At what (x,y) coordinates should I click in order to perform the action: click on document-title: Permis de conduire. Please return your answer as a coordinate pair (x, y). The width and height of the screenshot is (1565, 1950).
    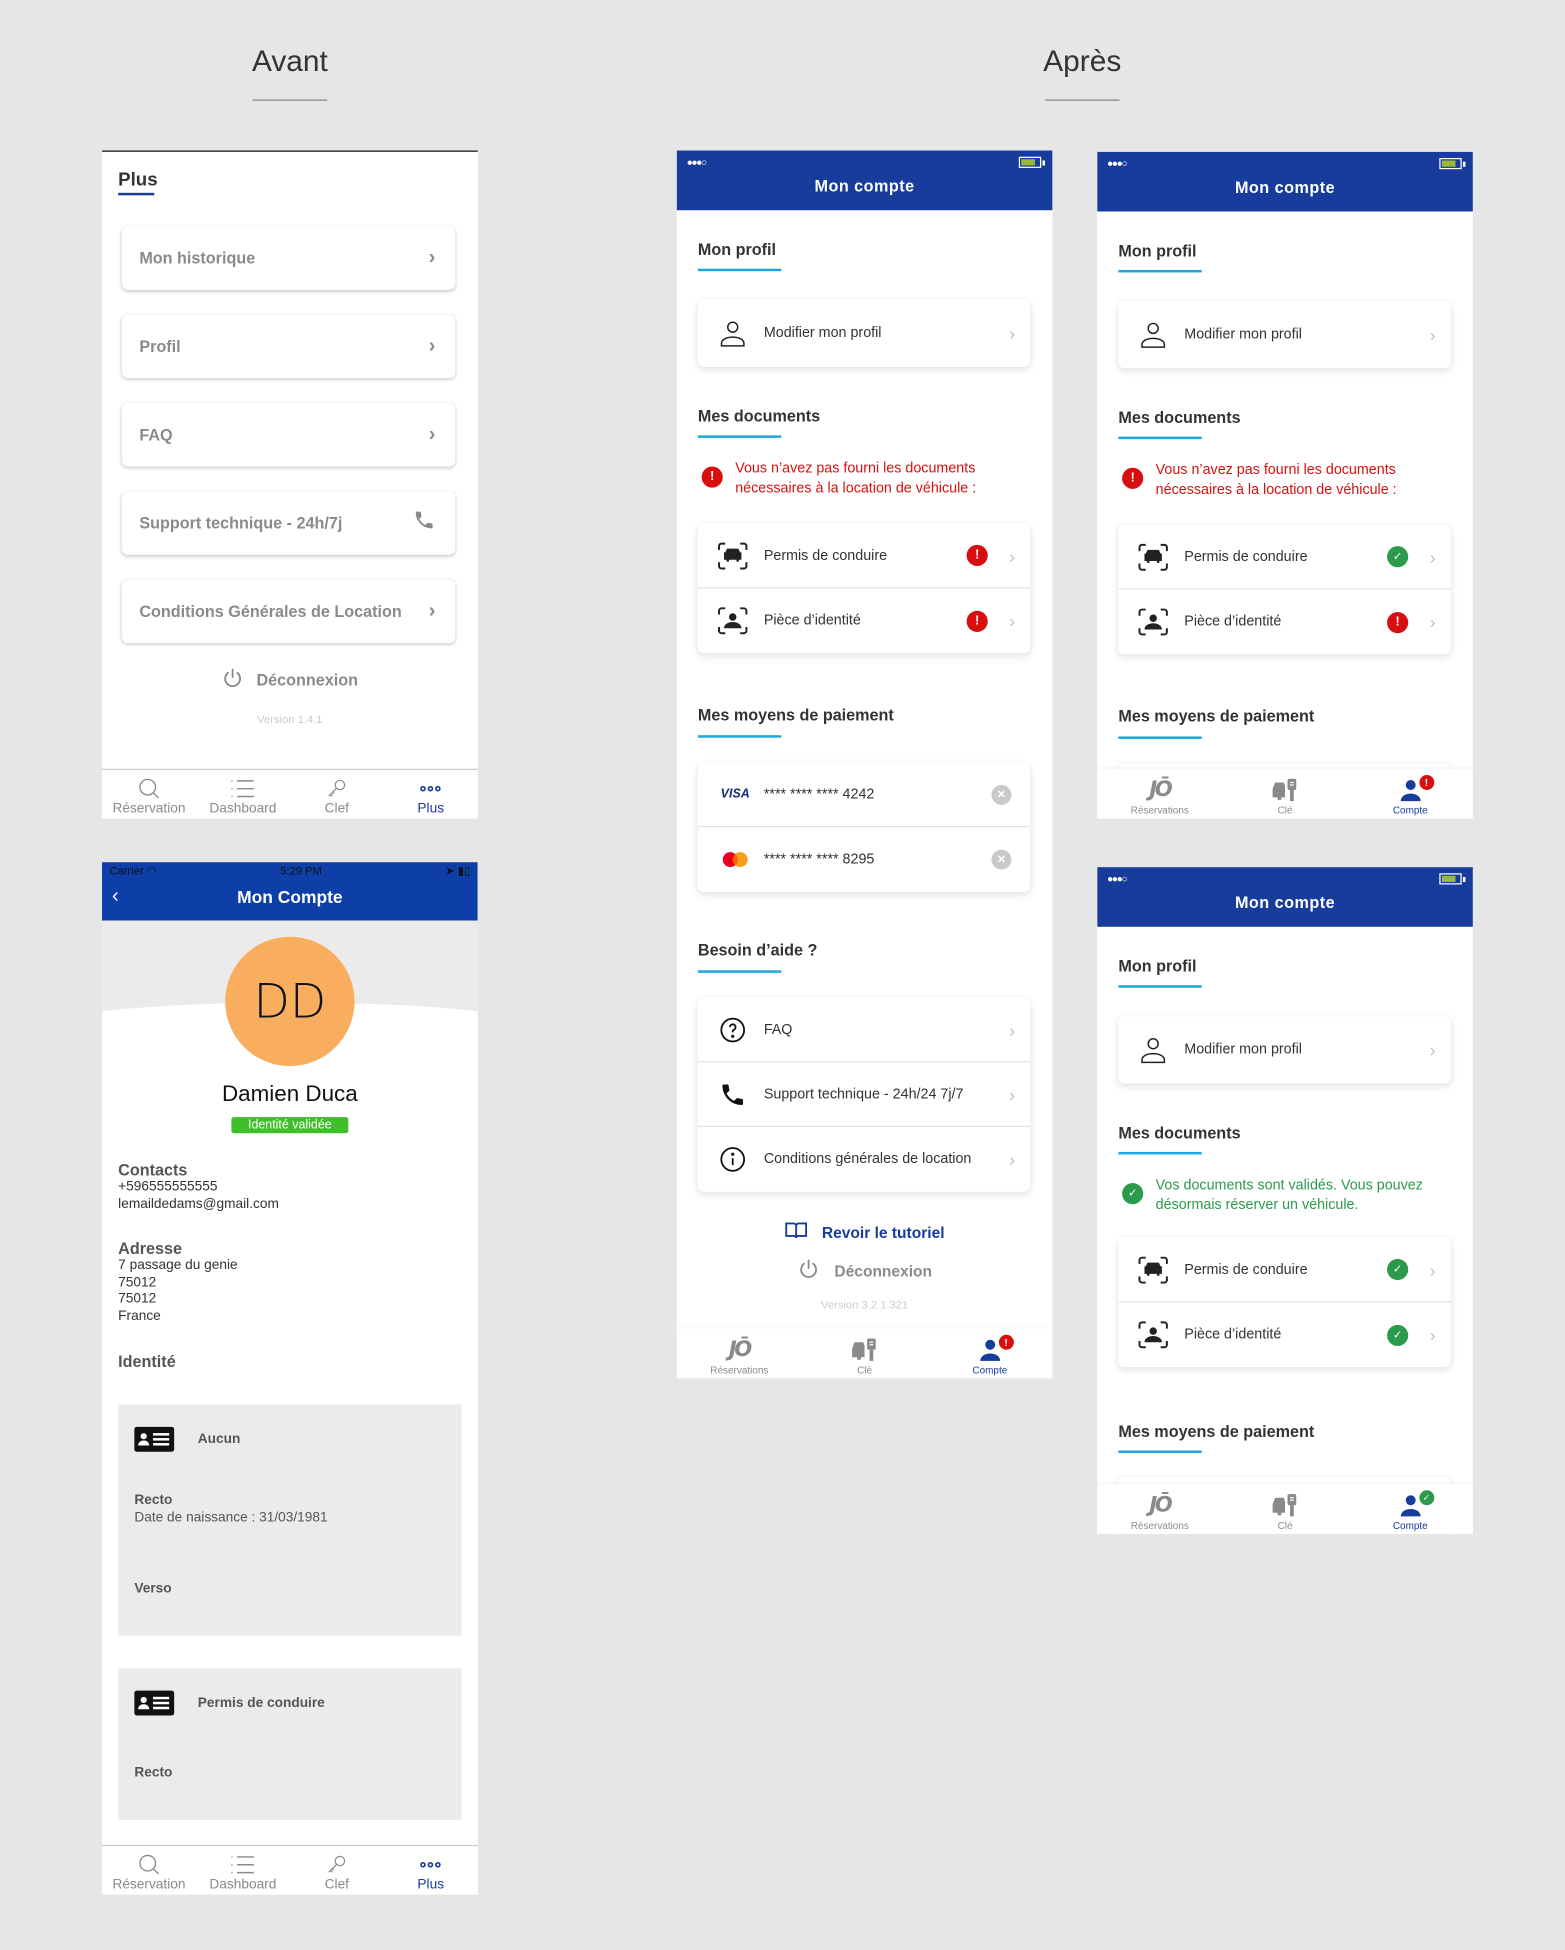
    Looking at the image, I should click on (261, 1703).